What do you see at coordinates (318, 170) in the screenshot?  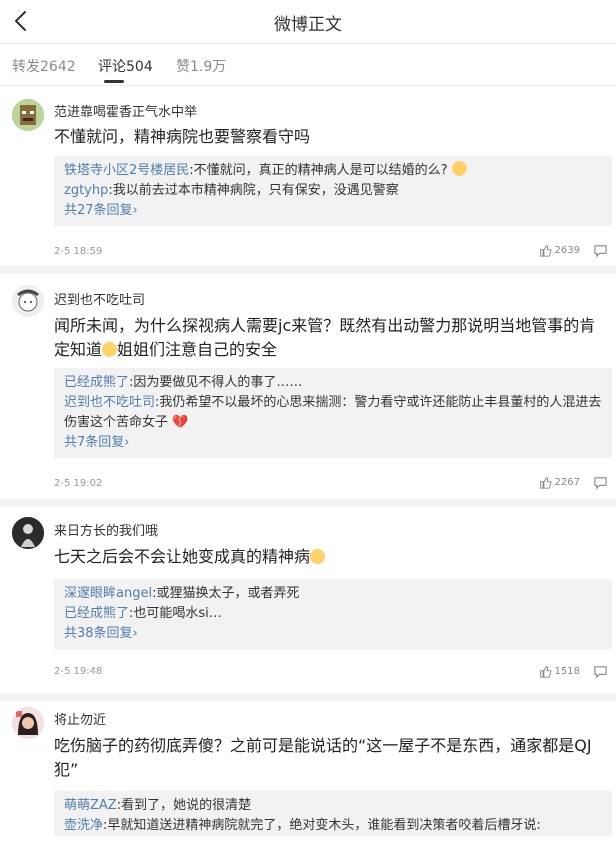 I see `reply-text: :不懂就问，真正的精神病人是可以结婚的么?` at bounding box center [318, 170].